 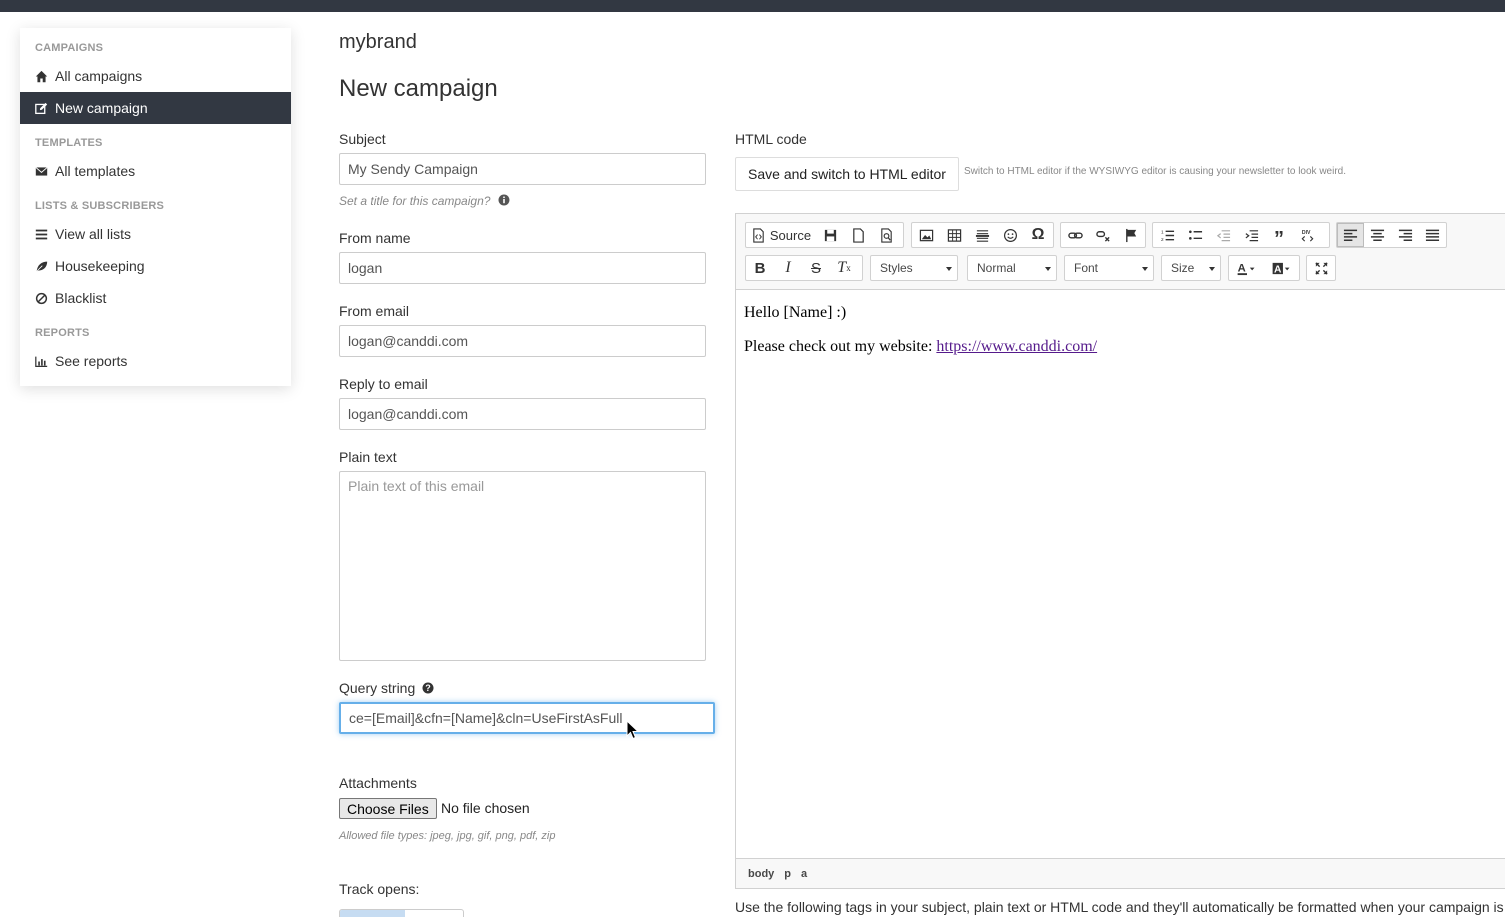 I want to click on table-icon, so click(x=954, y=235).